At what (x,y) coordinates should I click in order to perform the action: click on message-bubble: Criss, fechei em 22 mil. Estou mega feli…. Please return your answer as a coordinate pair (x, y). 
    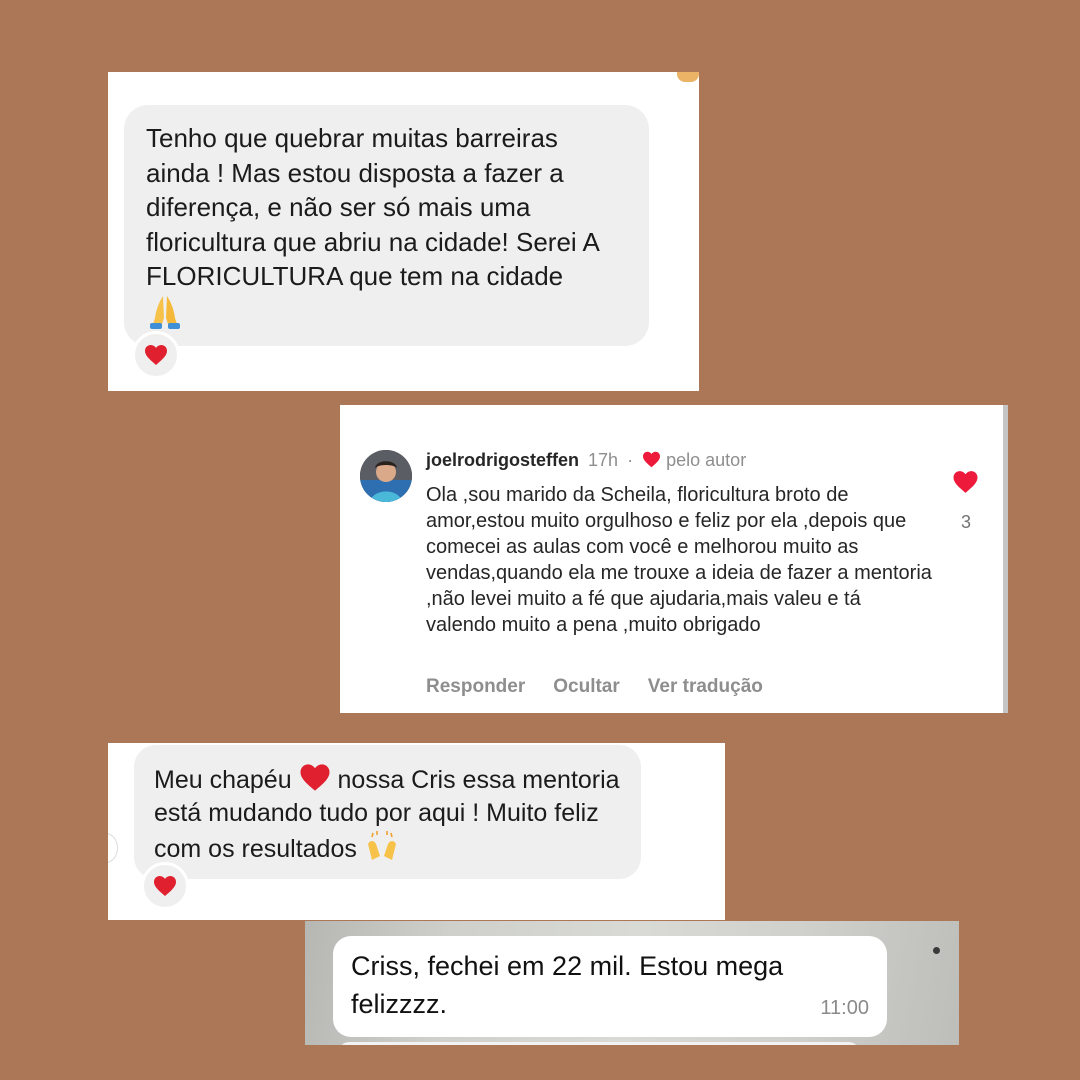
    Looking at the image, I should click on (610, 986).